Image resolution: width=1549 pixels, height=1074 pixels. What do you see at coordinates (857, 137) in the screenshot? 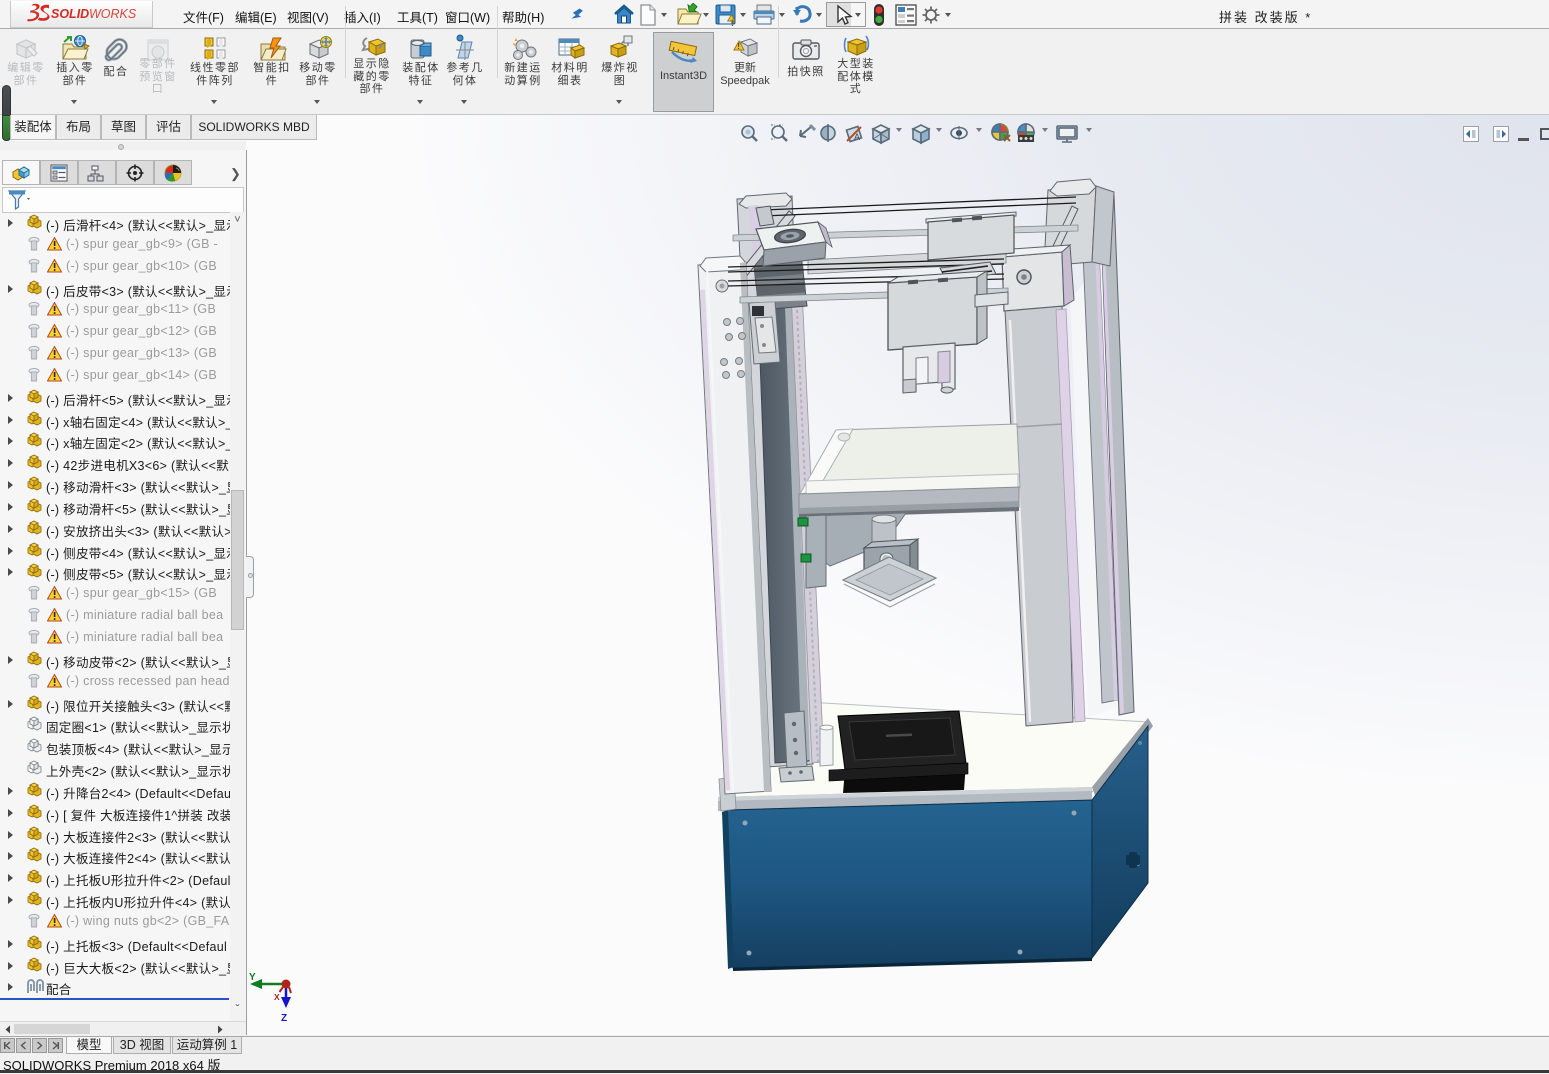
I see `svg-text: A` at bounding box center [857, 137].